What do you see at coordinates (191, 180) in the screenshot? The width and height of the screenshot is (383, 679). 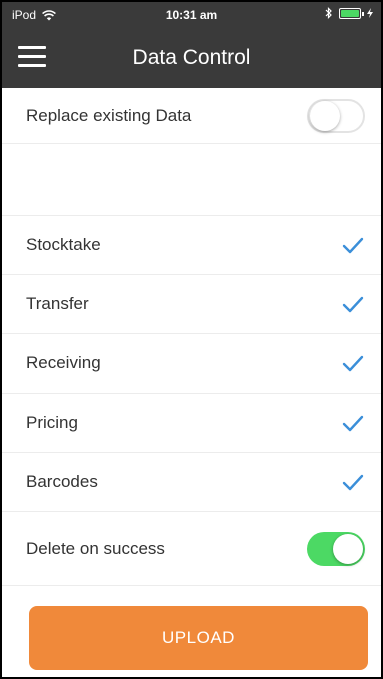 I see `spacer-row` at bounding box center [191, 180].